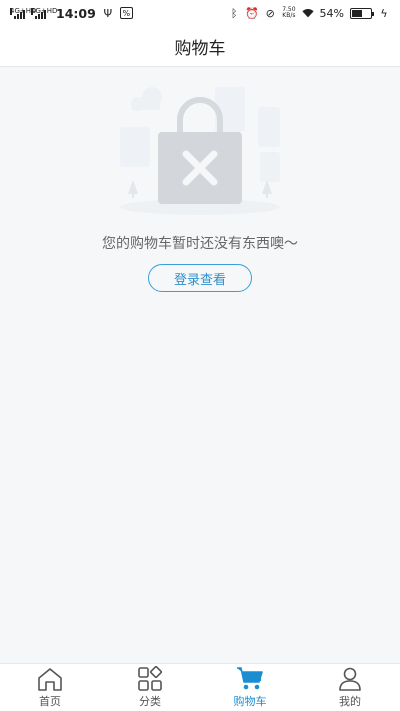  Describe the element at coordinates (234, 13) in the screenshot. I see `bluetooth-icon: ᛒ` at that location.